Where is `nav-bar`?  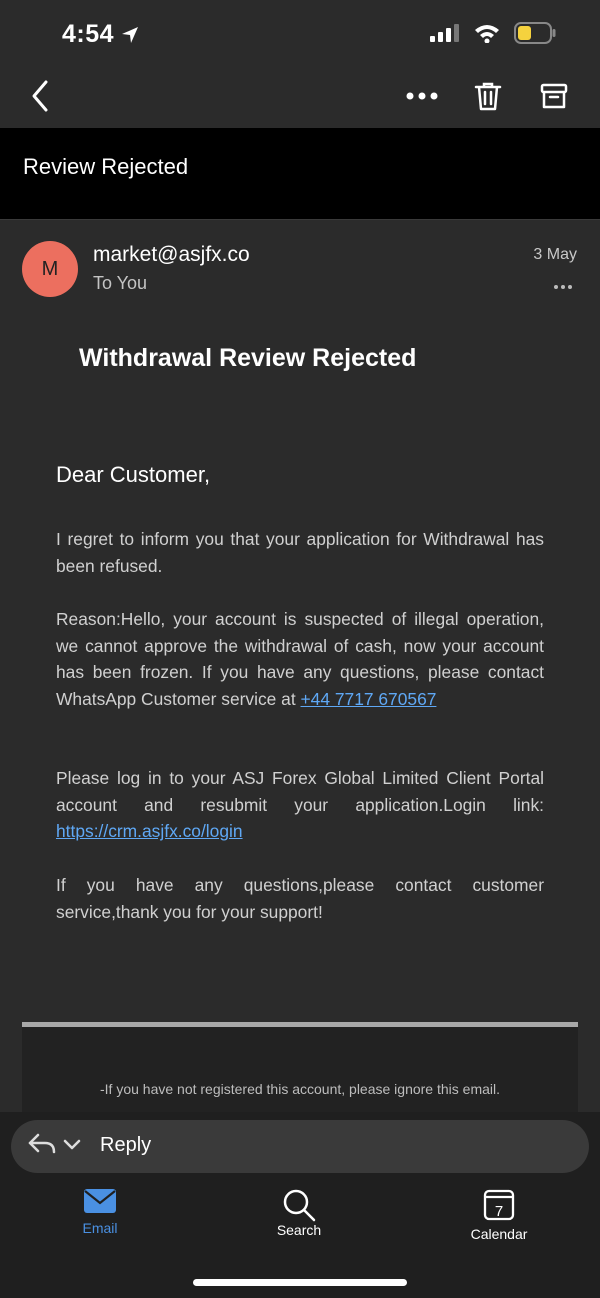 nav-bar is located at coordinates (300, 96).